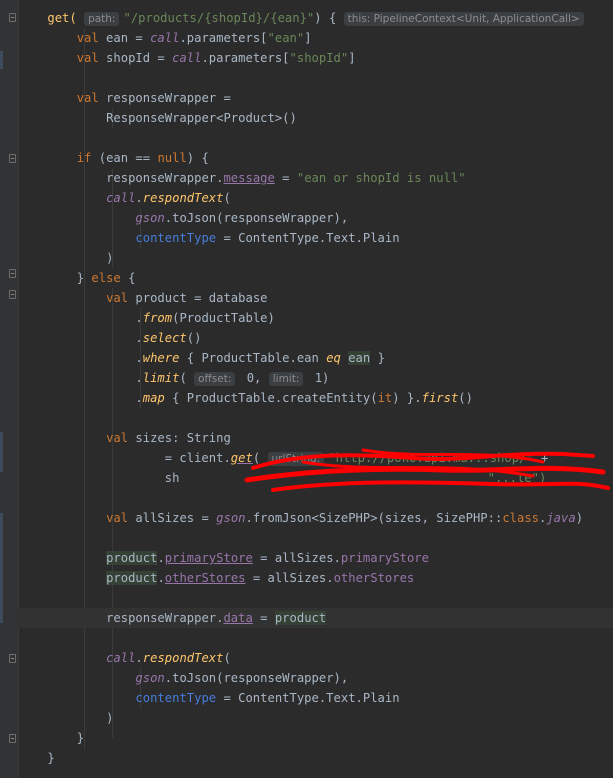  What do you see at coordinates (249, 178) in the screenshot?
I see `code-token: message` at bounding box center [249, 178].